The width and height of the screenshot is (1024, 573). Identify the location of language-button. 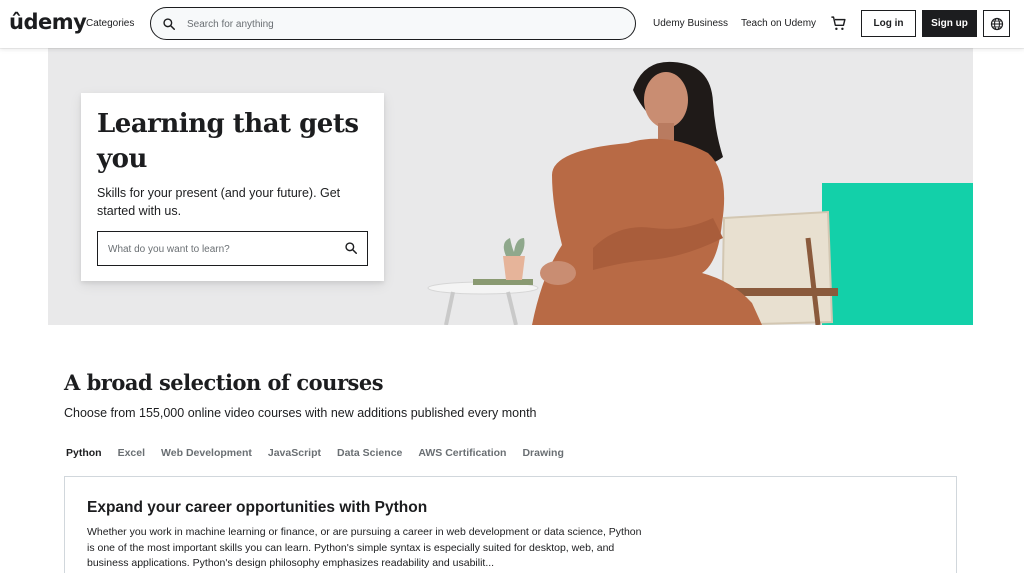
(996, 23).